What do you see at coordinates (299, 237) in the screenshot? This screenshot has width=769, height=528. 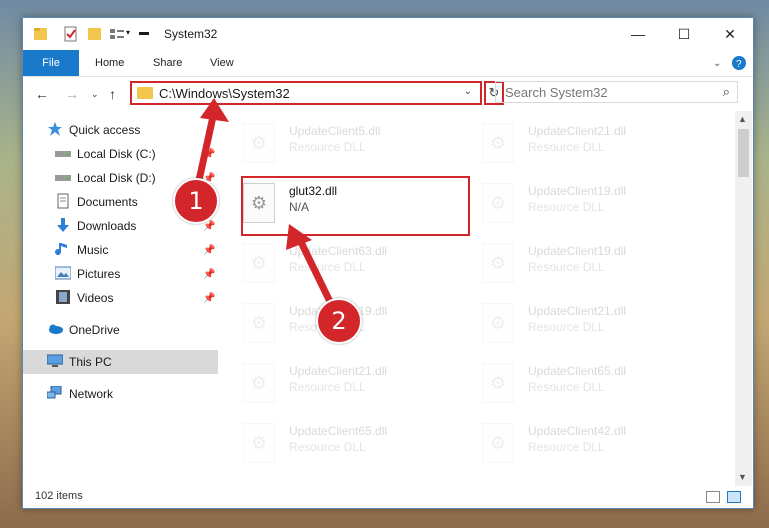 I see `arrow-2-head` at bounding box center [299, 237].